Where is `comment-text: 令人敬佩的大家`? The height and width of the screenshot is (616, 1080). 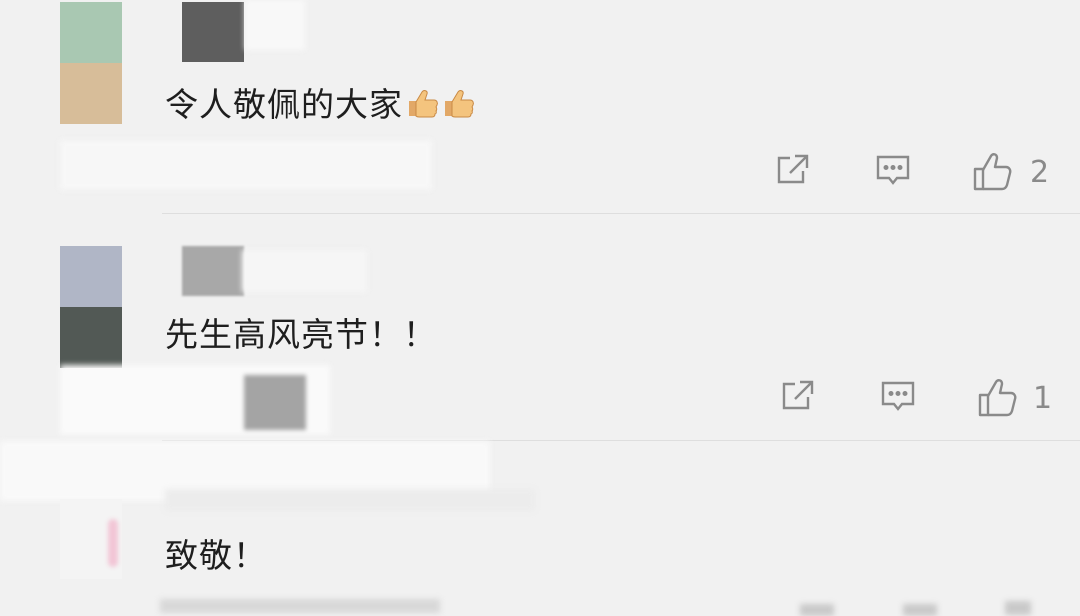 comment-text: 令人敬佩的大家 is located at coordinates (320, 102).